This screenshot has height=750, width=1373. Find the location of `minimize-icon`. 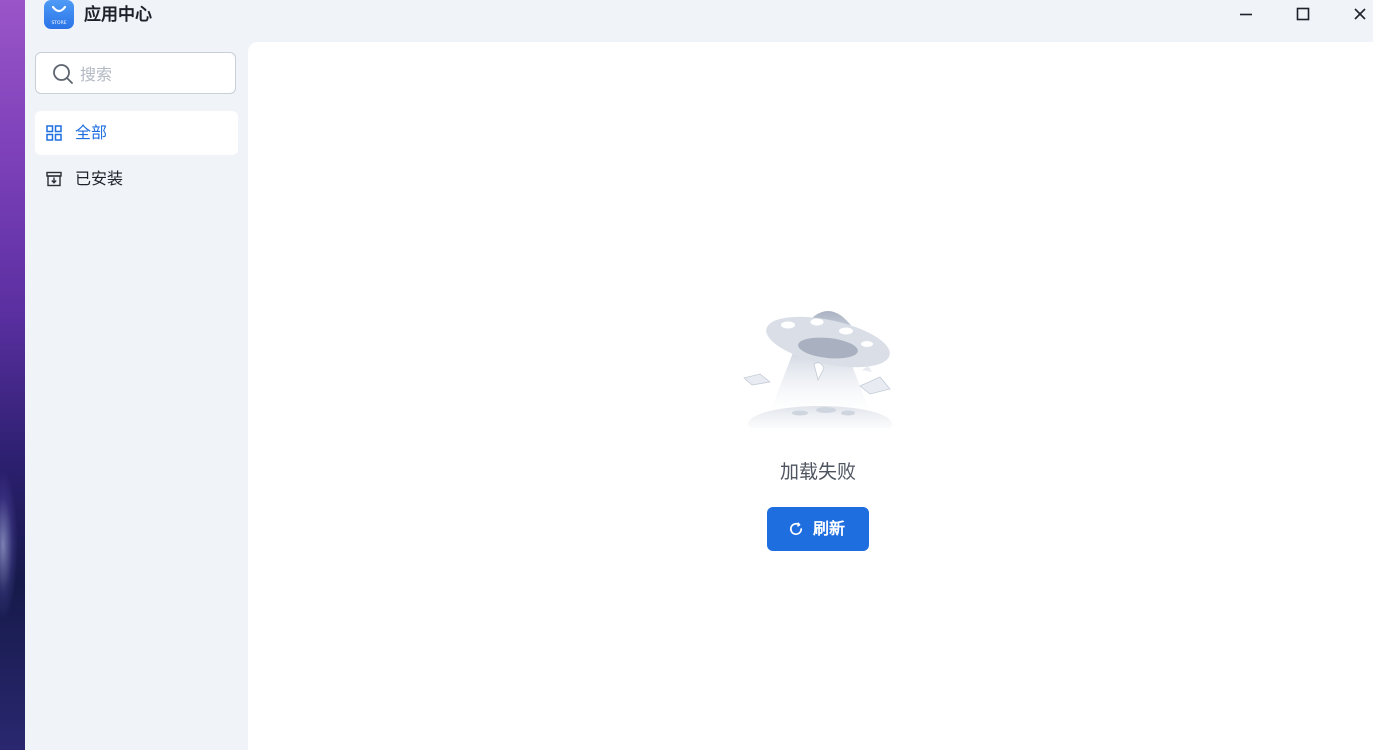

minimize-icon is located at coordinates (1246, 14).